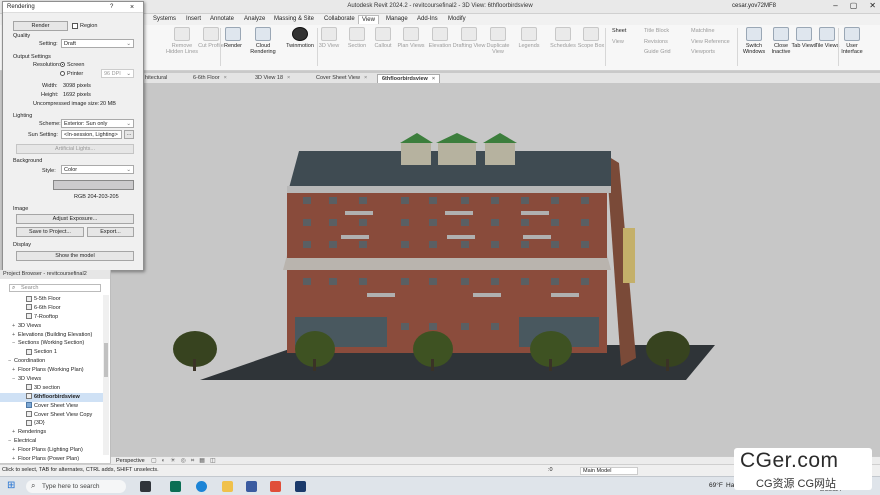  Describe the element at coordinates (835, 5) in the screenshot. I see `minimize-icon: –` at that location.